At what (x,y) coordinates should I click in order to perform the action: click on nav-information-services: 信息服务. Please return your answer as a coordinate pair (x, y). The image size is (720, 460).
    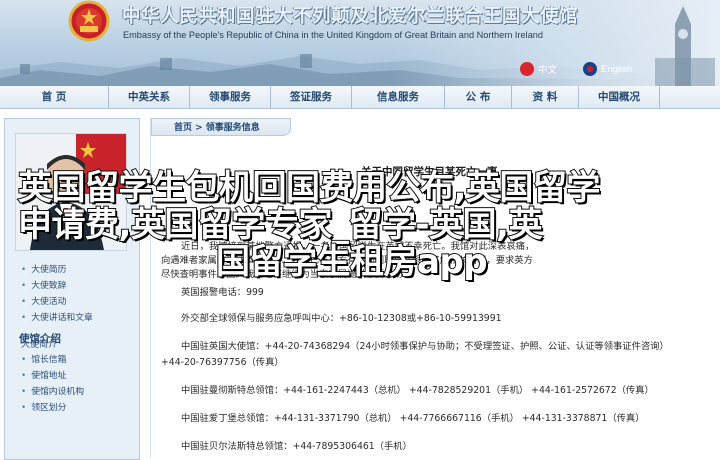
    Looking at the image, I should click on (398, 97).